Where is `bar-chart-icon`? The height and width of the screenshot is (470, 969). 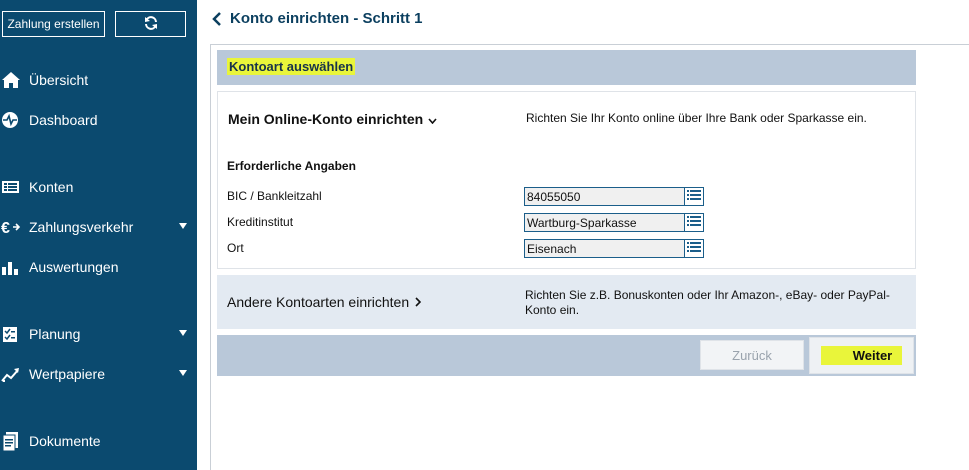 bar-chart-icon is located at coordinates (14, 267).